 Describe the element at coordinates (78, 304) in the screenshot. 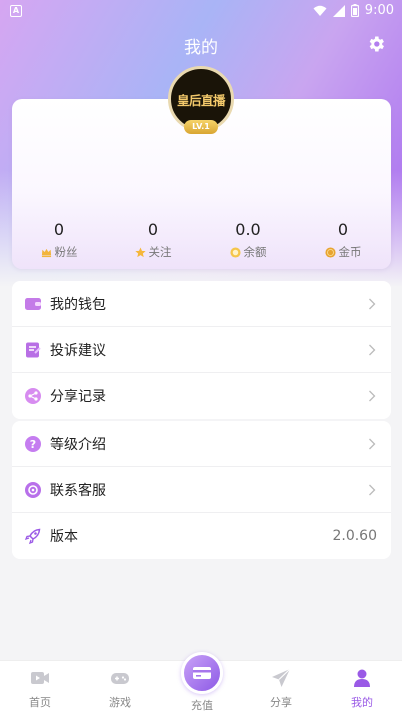

I see `menu-label: 我的钱包` at that location.